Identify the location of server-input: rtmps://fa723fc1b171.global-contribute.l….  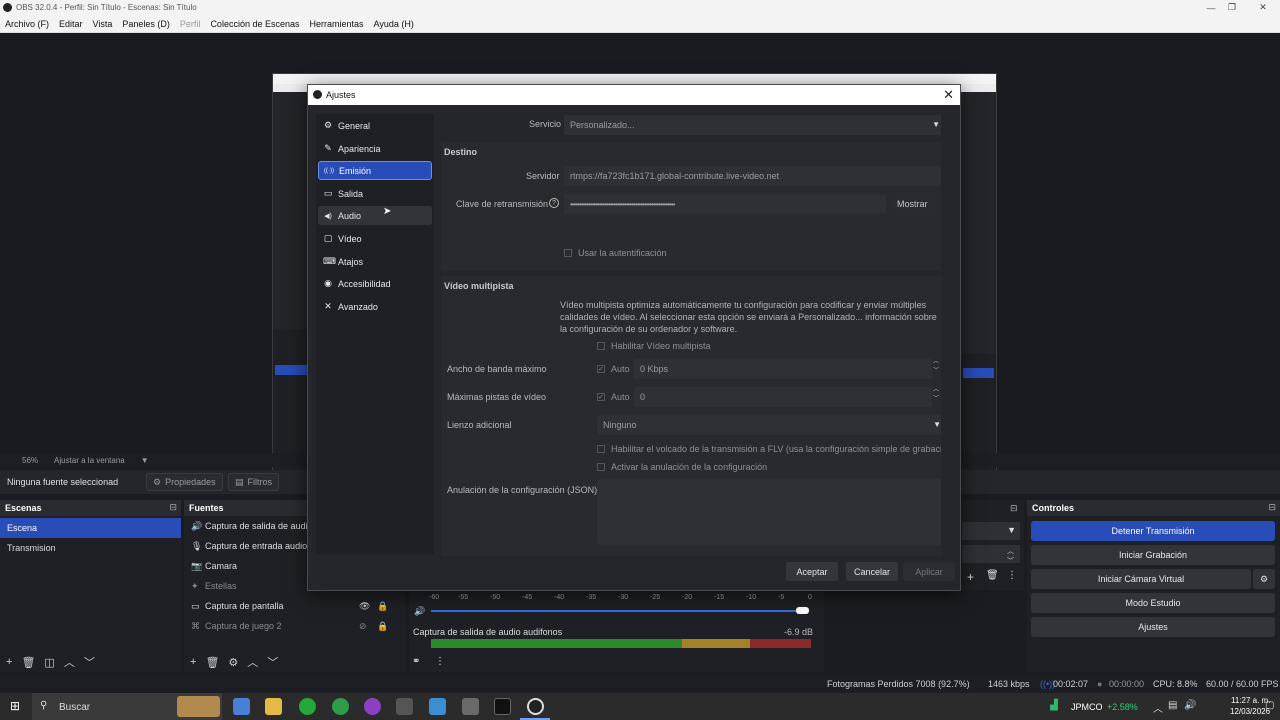
(752, 176).